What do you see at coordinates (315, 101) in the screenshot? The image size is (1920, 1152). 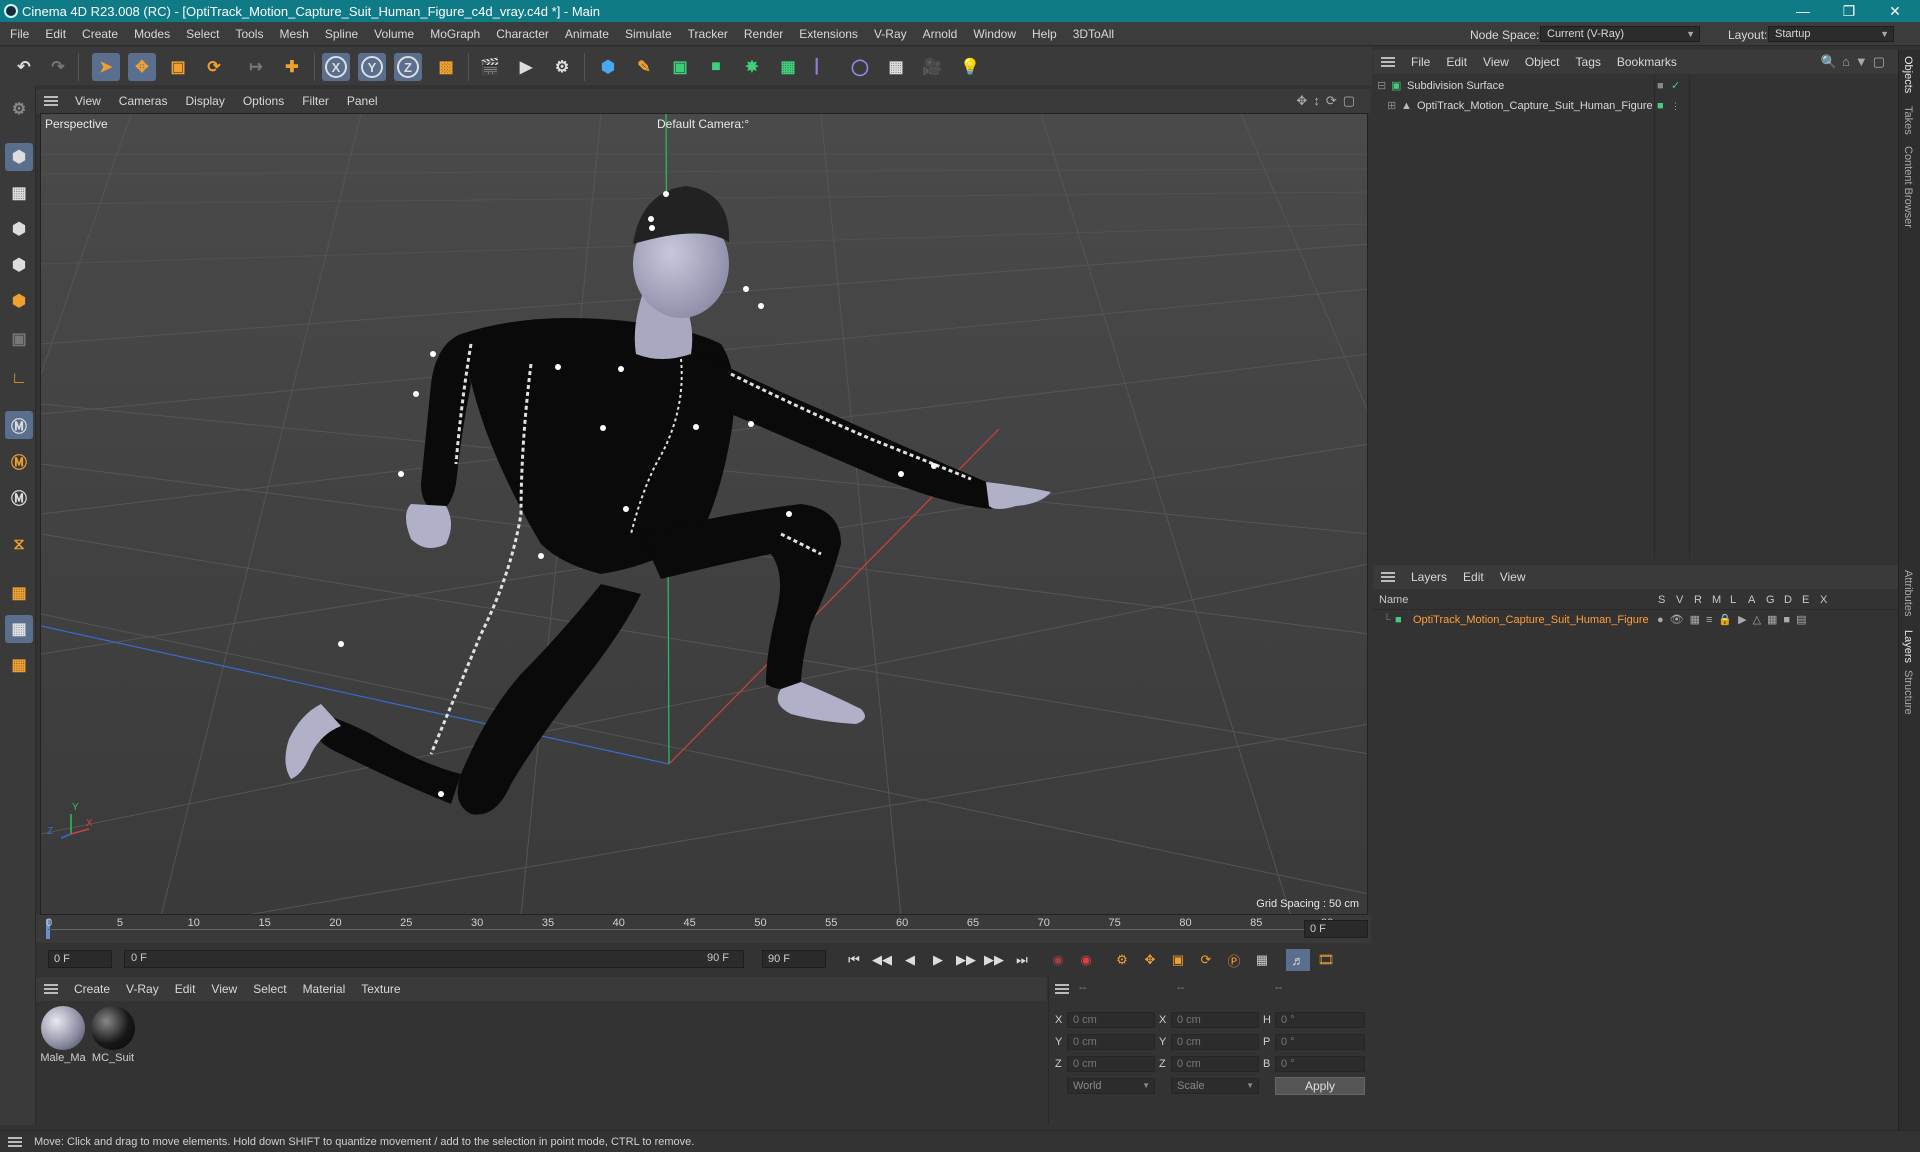 I see `viewport-menu-filter: Filter` at bounding box center [315, 101].